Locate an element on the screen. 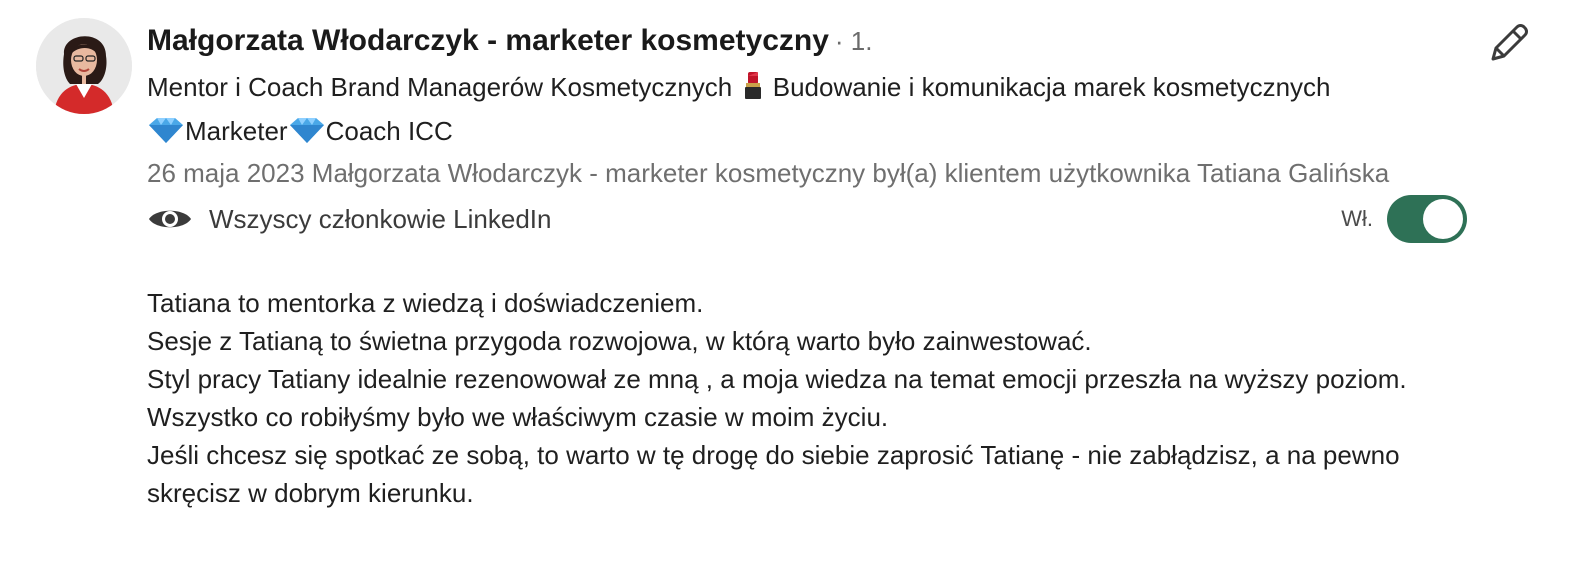  avatar-image is located at coordinates (84, 66).